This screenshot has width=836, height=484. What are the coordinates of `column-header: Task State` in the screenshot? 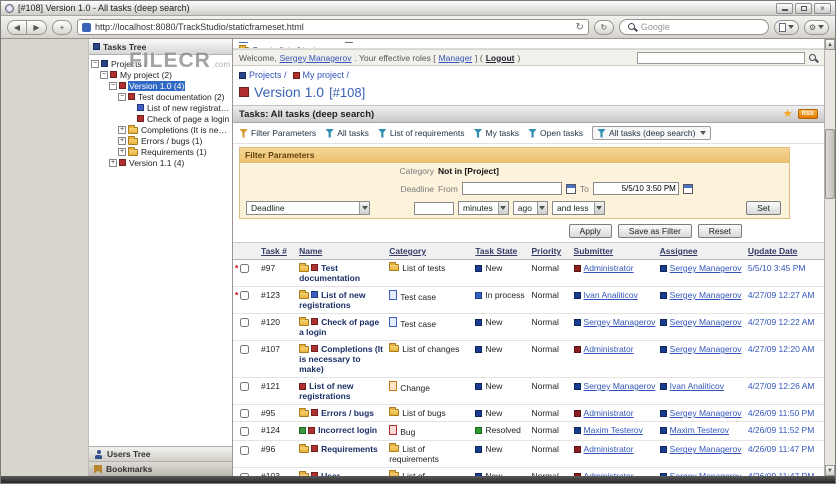 It's located at (496, 251).